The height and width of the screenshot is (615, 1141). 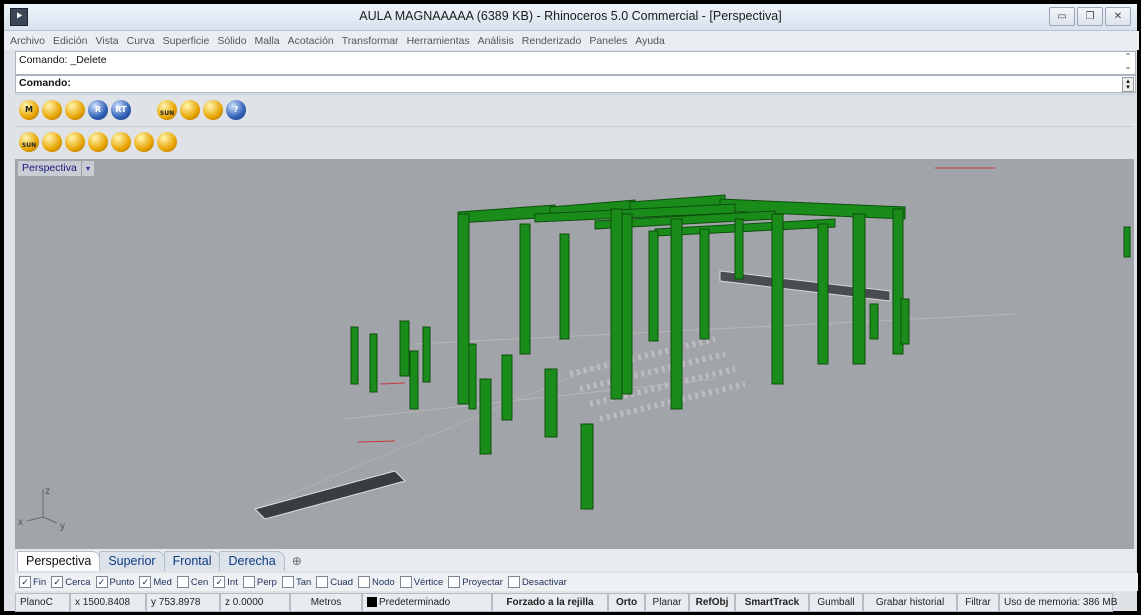 What do you see at coordinates (626, 602) in the screenshot?
I see `ortho-toggle: Orto` at bounding box center [626, 602].